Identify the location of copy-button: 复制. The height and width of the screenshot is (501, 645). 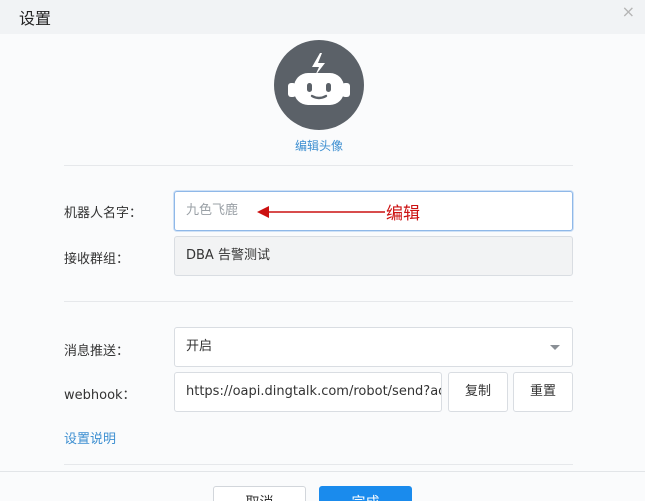
(478, 392).